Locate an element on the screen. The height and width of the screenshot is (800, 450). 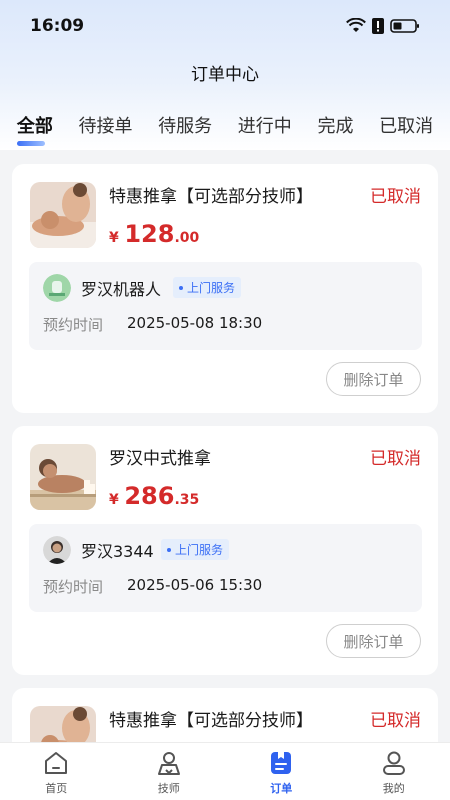
profile-icon is located at coordinates (394, 763).